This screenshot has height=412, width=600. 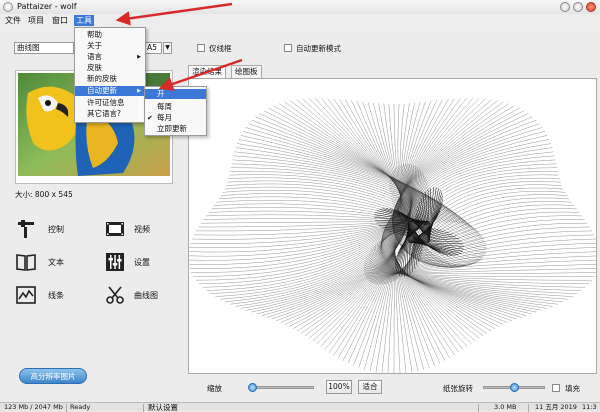 What do you see at coordinates (110, 114) in the screenshot?
I see `menu-item-other-languages: 其它语言?` at bounding box center [110, 114].